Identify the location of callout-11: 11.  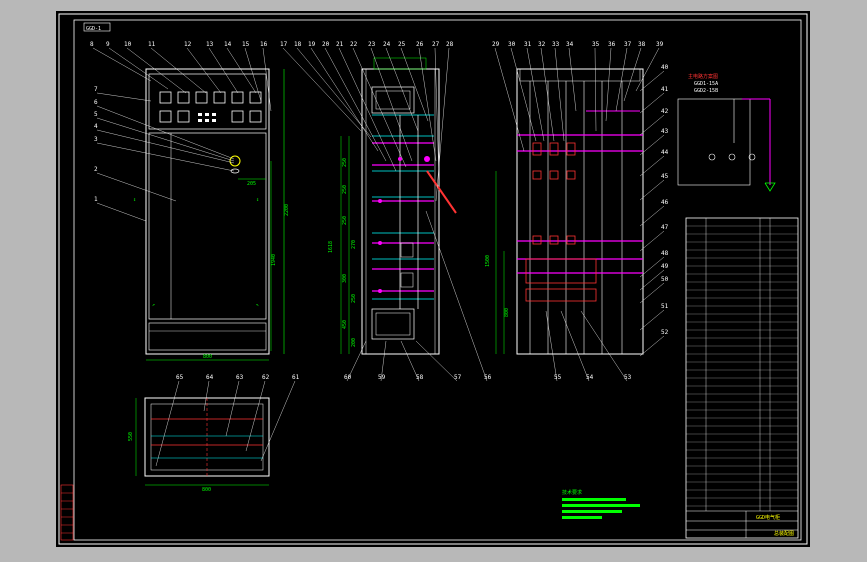
(152, 44).